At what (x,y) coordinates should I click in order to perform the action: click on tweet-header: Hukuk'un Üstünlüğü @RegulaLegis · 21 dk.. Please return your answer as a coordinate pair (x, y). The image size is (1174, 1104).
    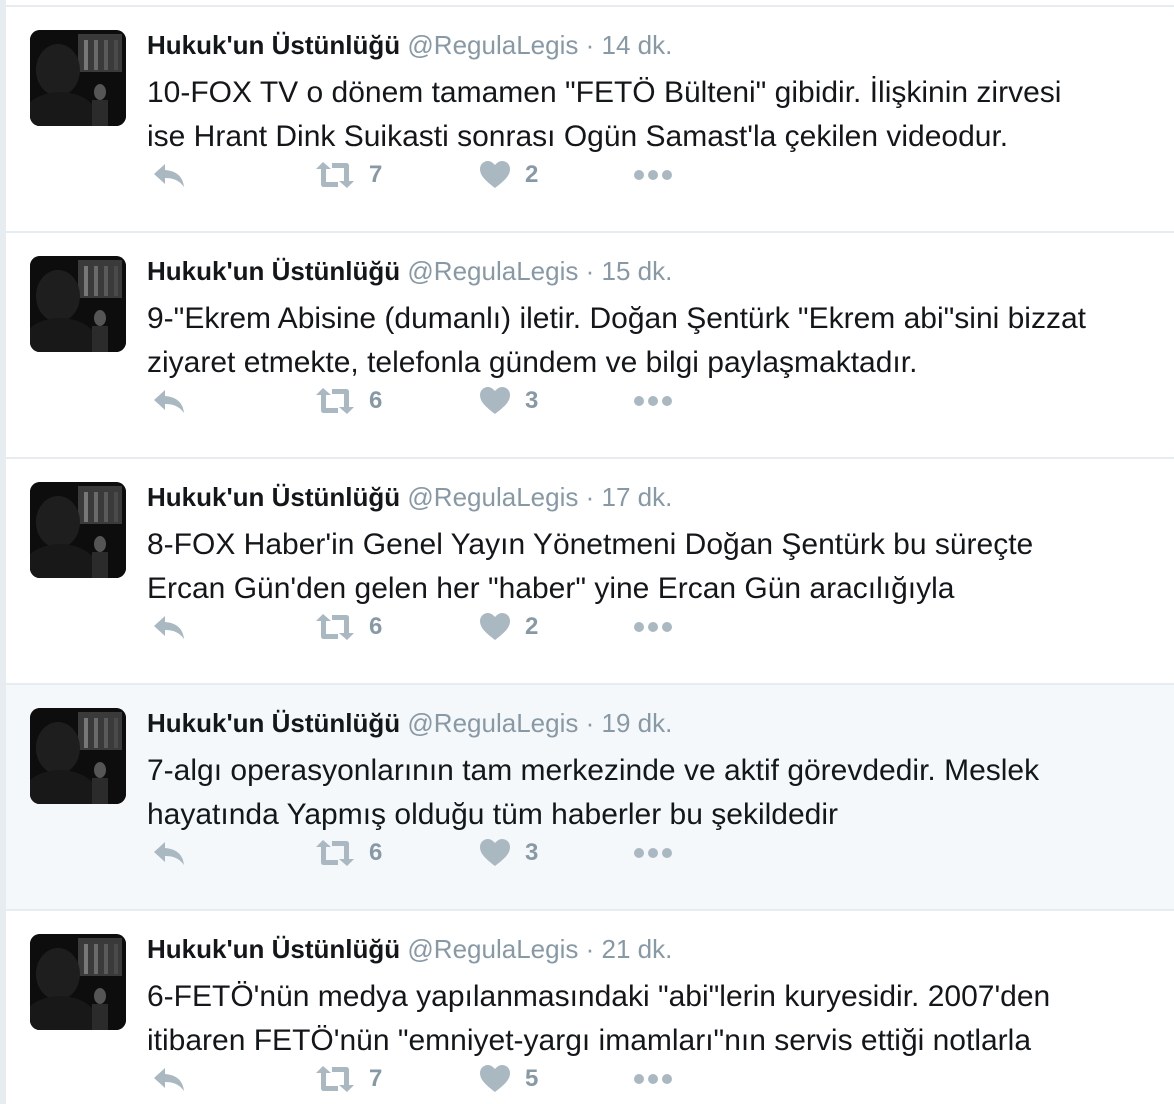
    Looking at the image, I should click on (409, 949).